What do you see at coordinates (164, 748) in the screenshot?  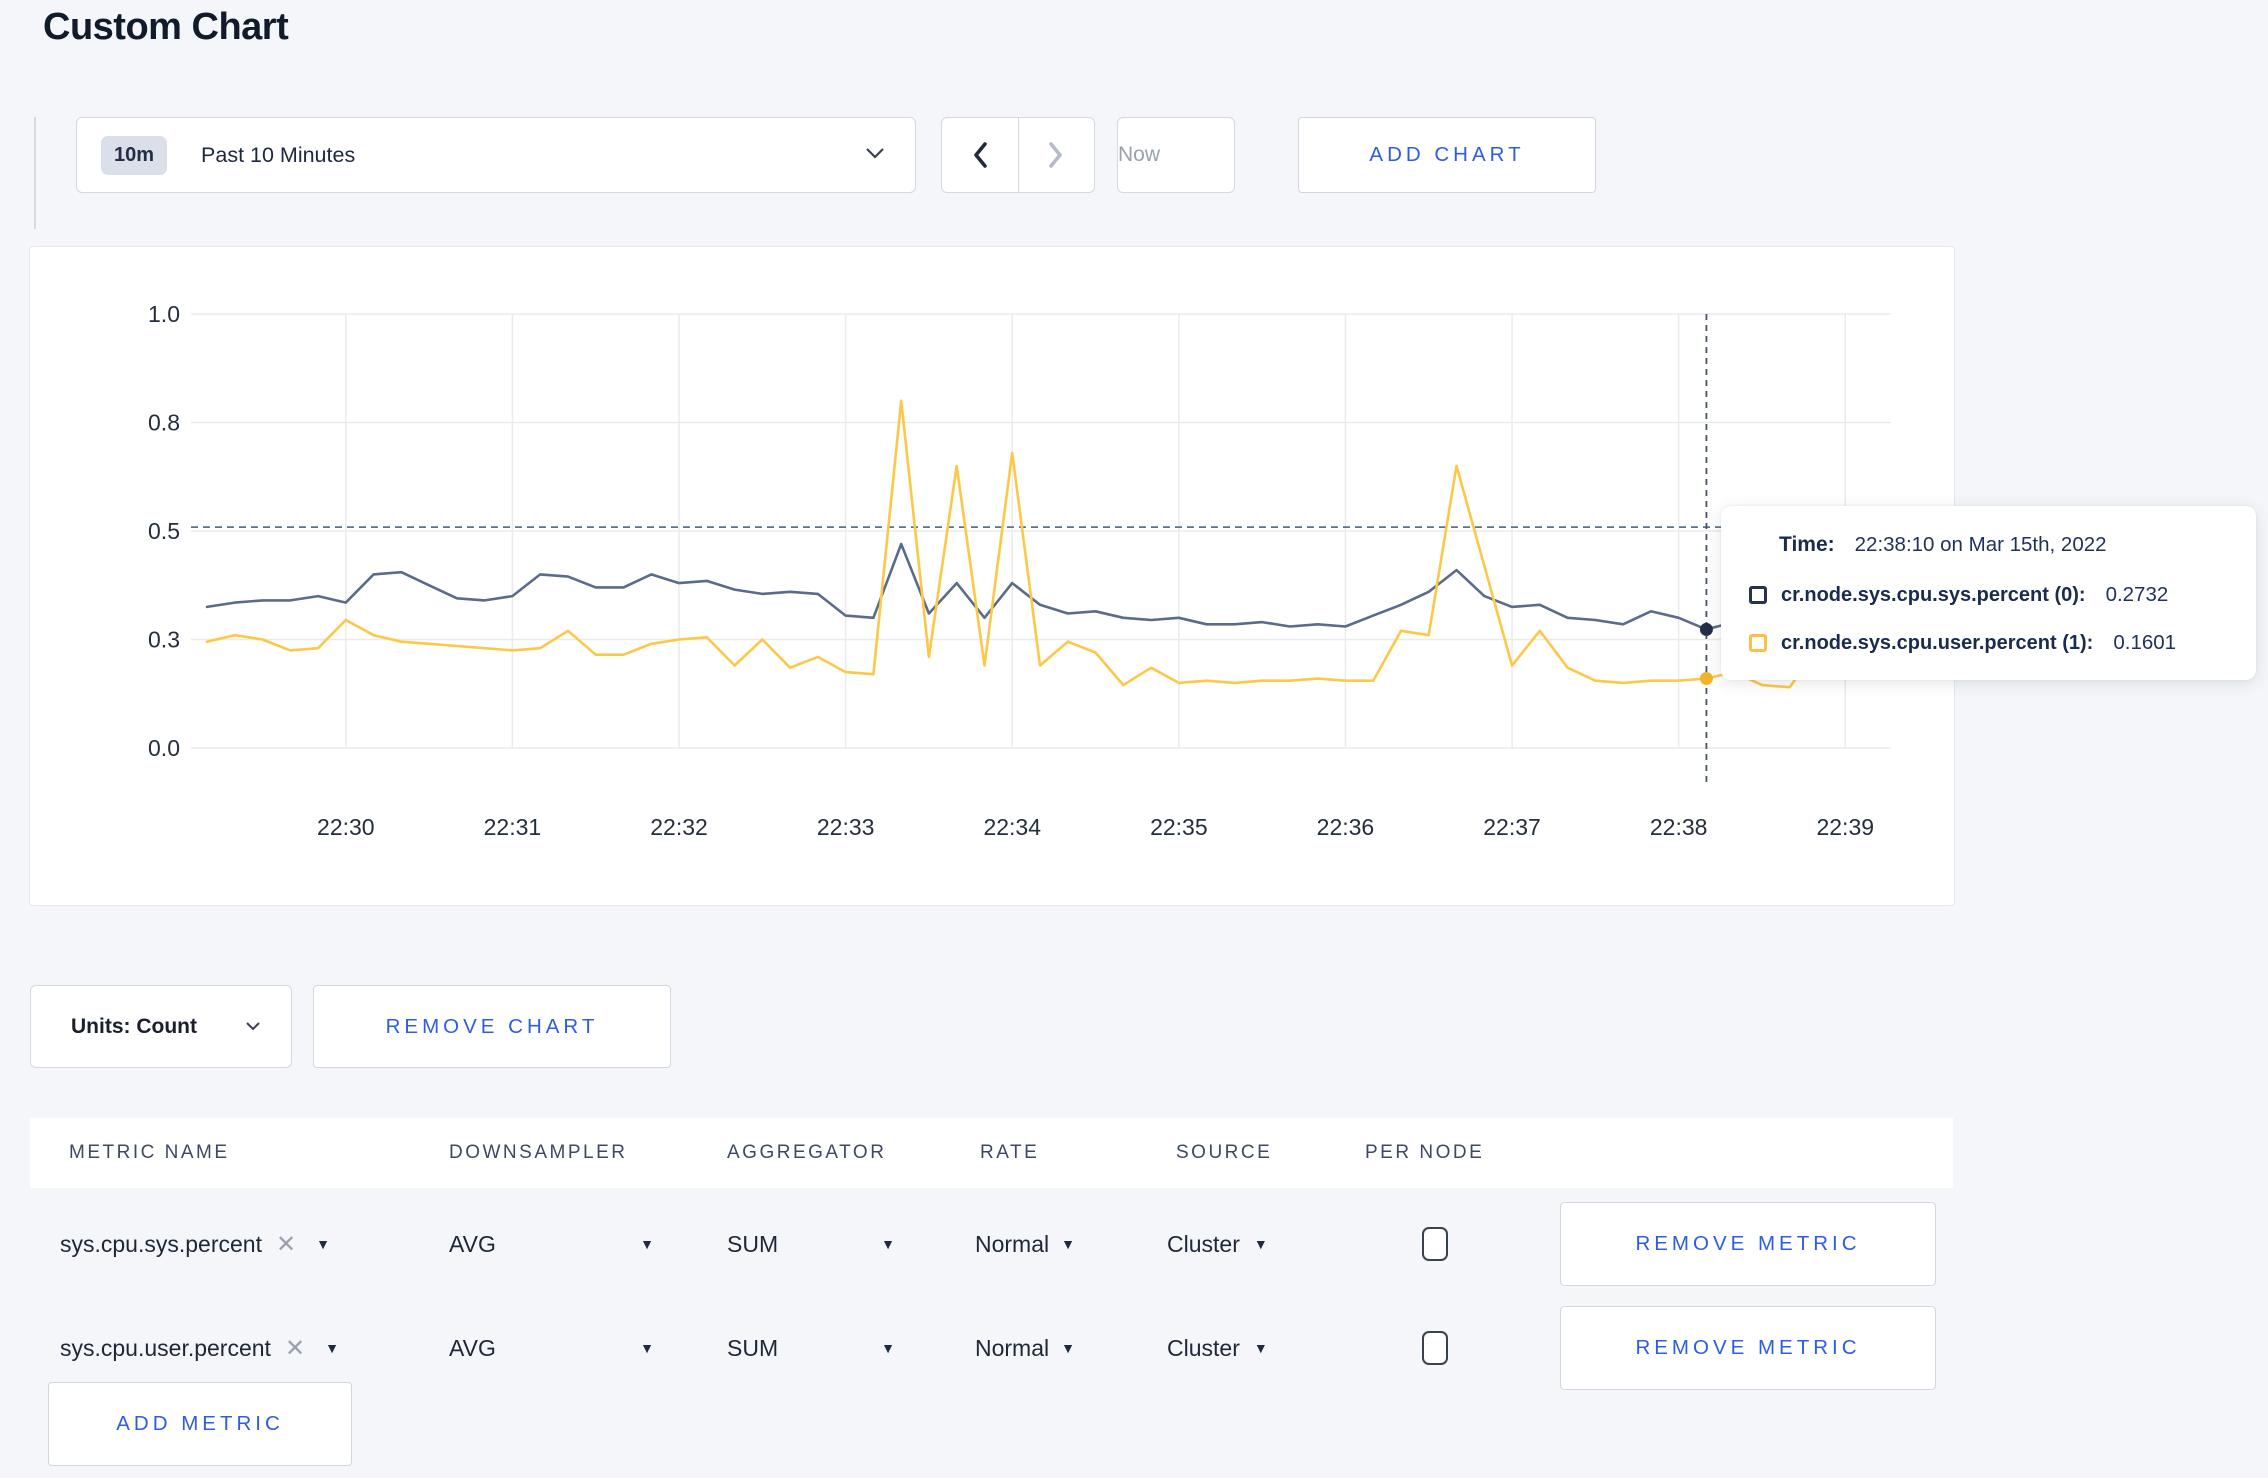 I see `svg-text: 0.0` at bounding box center [164, 748].